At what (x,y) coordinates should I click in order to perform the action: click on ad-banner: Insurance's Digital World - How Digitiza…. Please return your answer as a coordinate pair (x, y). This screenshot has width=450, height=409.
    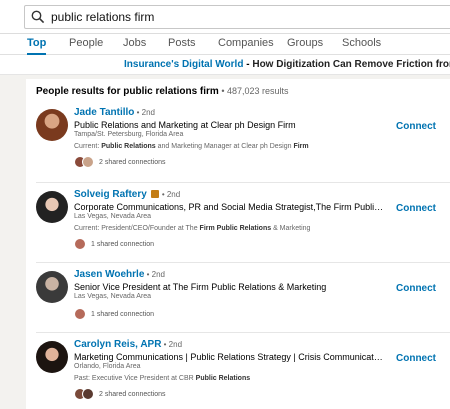
    Looking at the image, I should click on (225, 65).